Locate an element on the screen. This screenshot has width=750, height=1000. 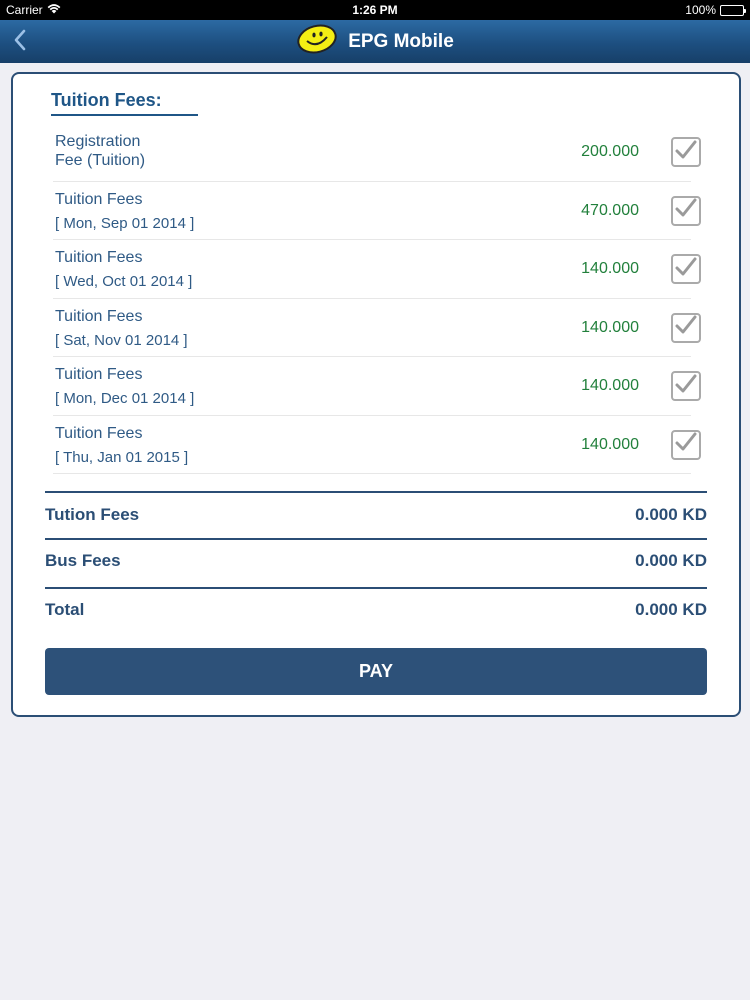
nav-title-group: EPG Mobile is located at coordinates (375, 41).